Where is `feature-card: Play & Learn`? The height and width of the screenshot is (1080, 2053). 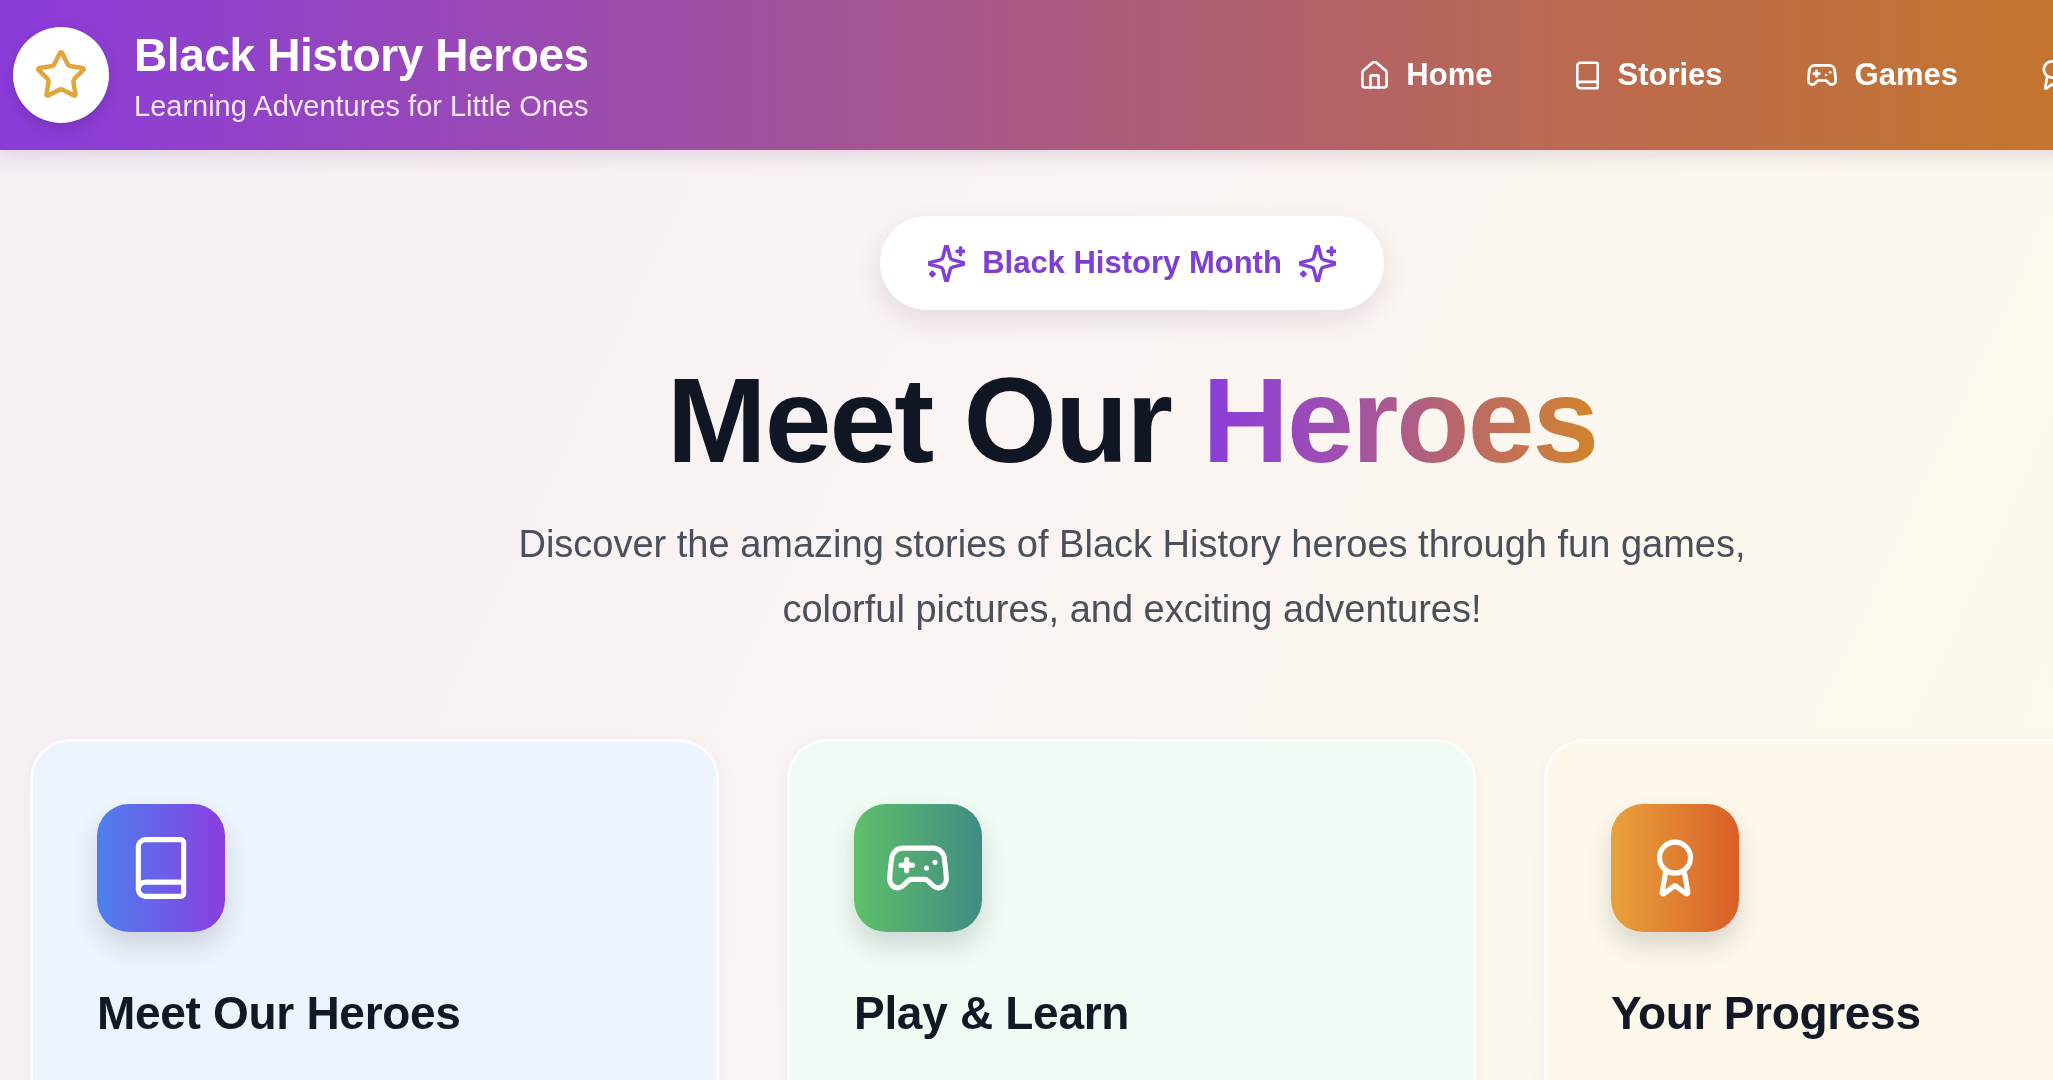 feature-card: Play & Learn is located at coordinates (1131, 909).